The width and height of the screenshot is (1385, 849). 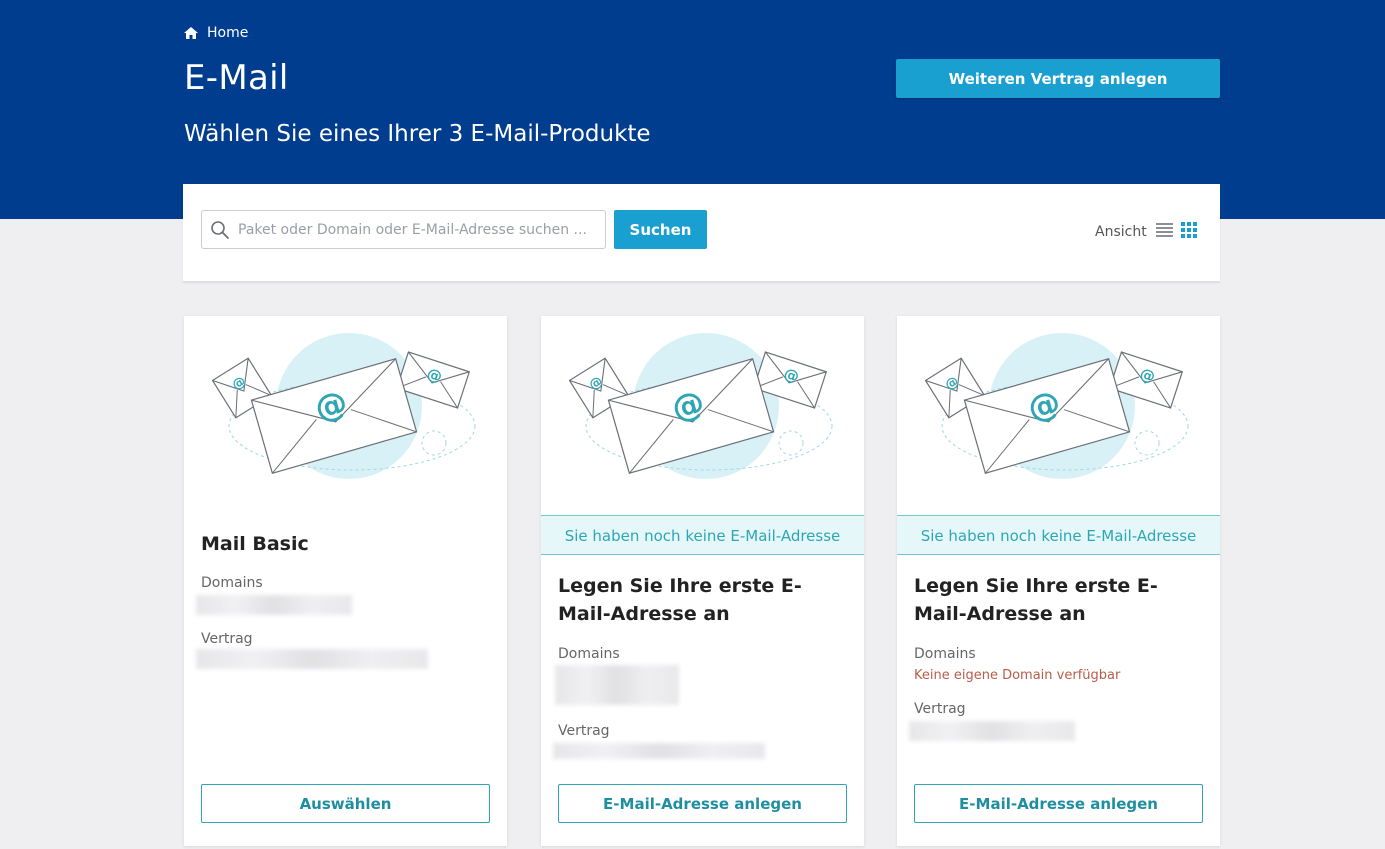 I want to click on breadcrumb: Home, so click(x=216, y=33).